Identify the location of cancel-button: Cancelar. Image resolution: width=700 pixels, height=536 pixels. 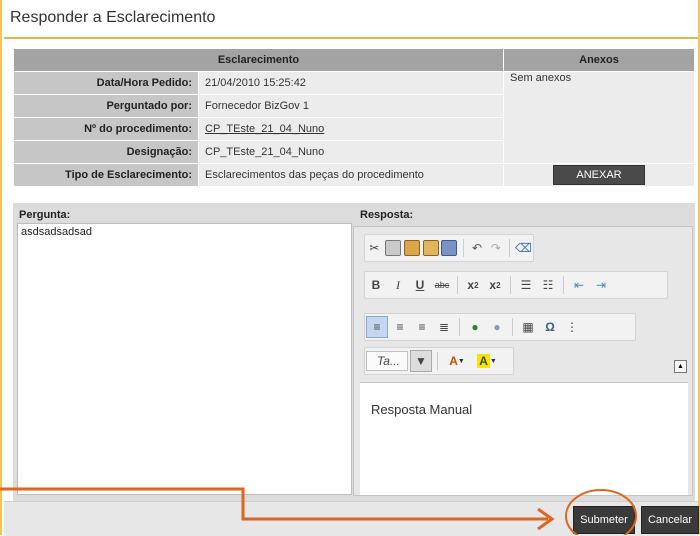
(670, 520).